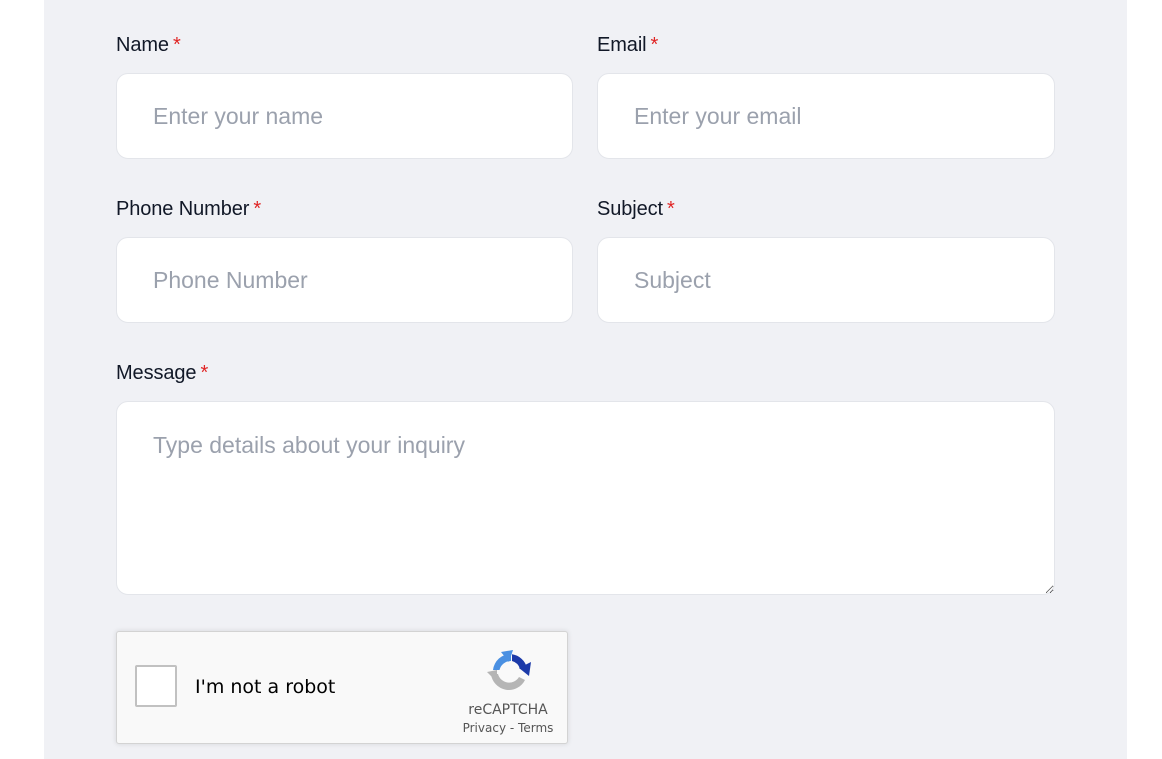 This screenshot has width=1162, height=759. I want to click on subject-label: Subject *, so click(636, 209).